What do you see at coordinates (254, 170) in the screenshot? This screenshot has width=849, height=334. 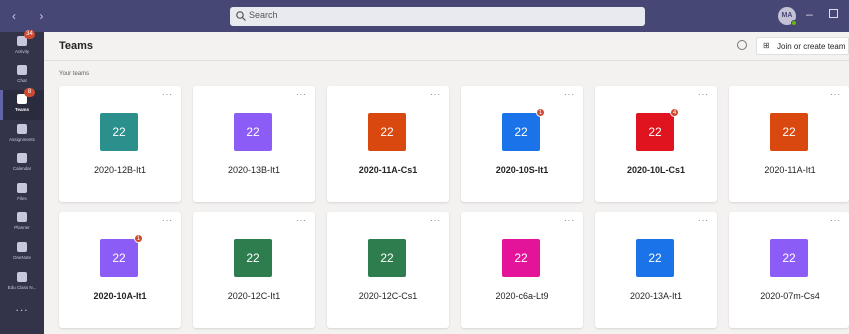 I see `team-name: 2020-13B-It1` at bounding box center [254, 170].